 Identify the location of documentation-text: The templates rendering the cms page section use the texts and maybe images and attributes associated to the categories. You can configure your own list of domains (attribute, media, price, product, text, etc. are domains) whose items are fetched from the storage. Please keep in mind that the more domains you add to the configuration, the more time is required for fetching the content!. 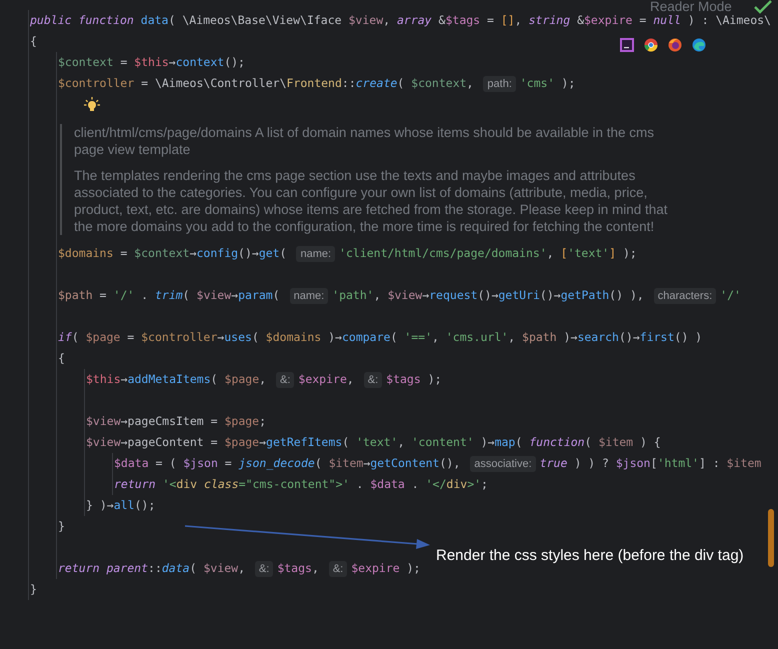
(371, 201).